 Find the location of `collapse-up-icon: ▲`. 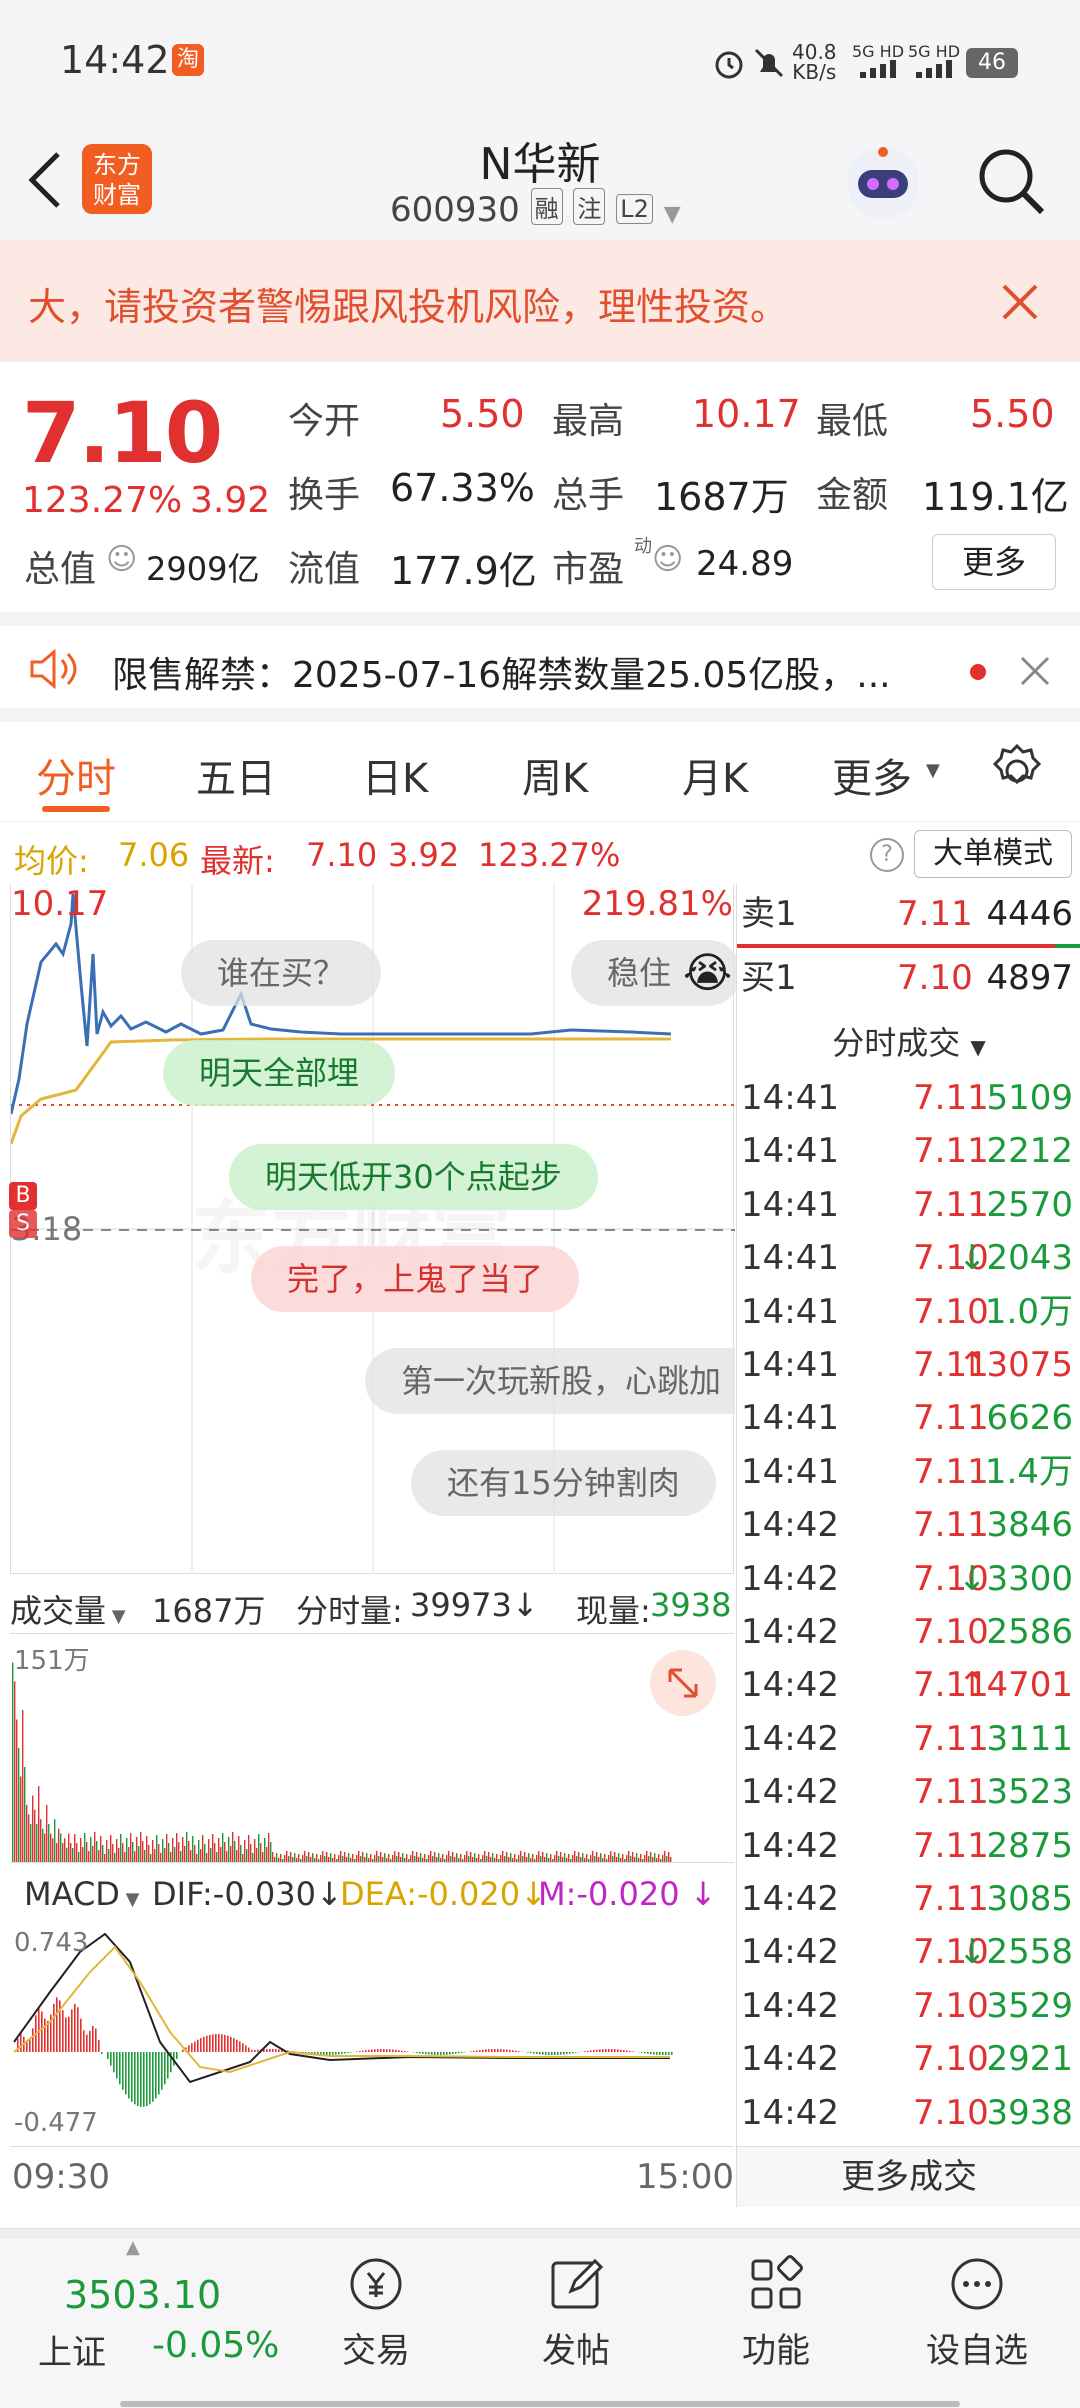

collapse-up-icon: ▲ is located at coordinates (133, 2247).